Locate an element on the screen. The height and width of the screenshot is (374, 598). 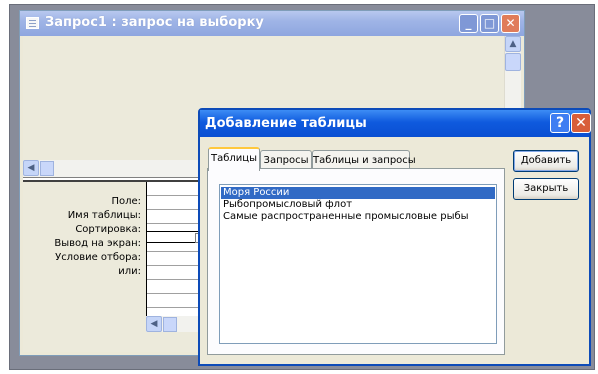
list-item: Самые распространенные промысловые рыбы is located at coordinates (358, 217).